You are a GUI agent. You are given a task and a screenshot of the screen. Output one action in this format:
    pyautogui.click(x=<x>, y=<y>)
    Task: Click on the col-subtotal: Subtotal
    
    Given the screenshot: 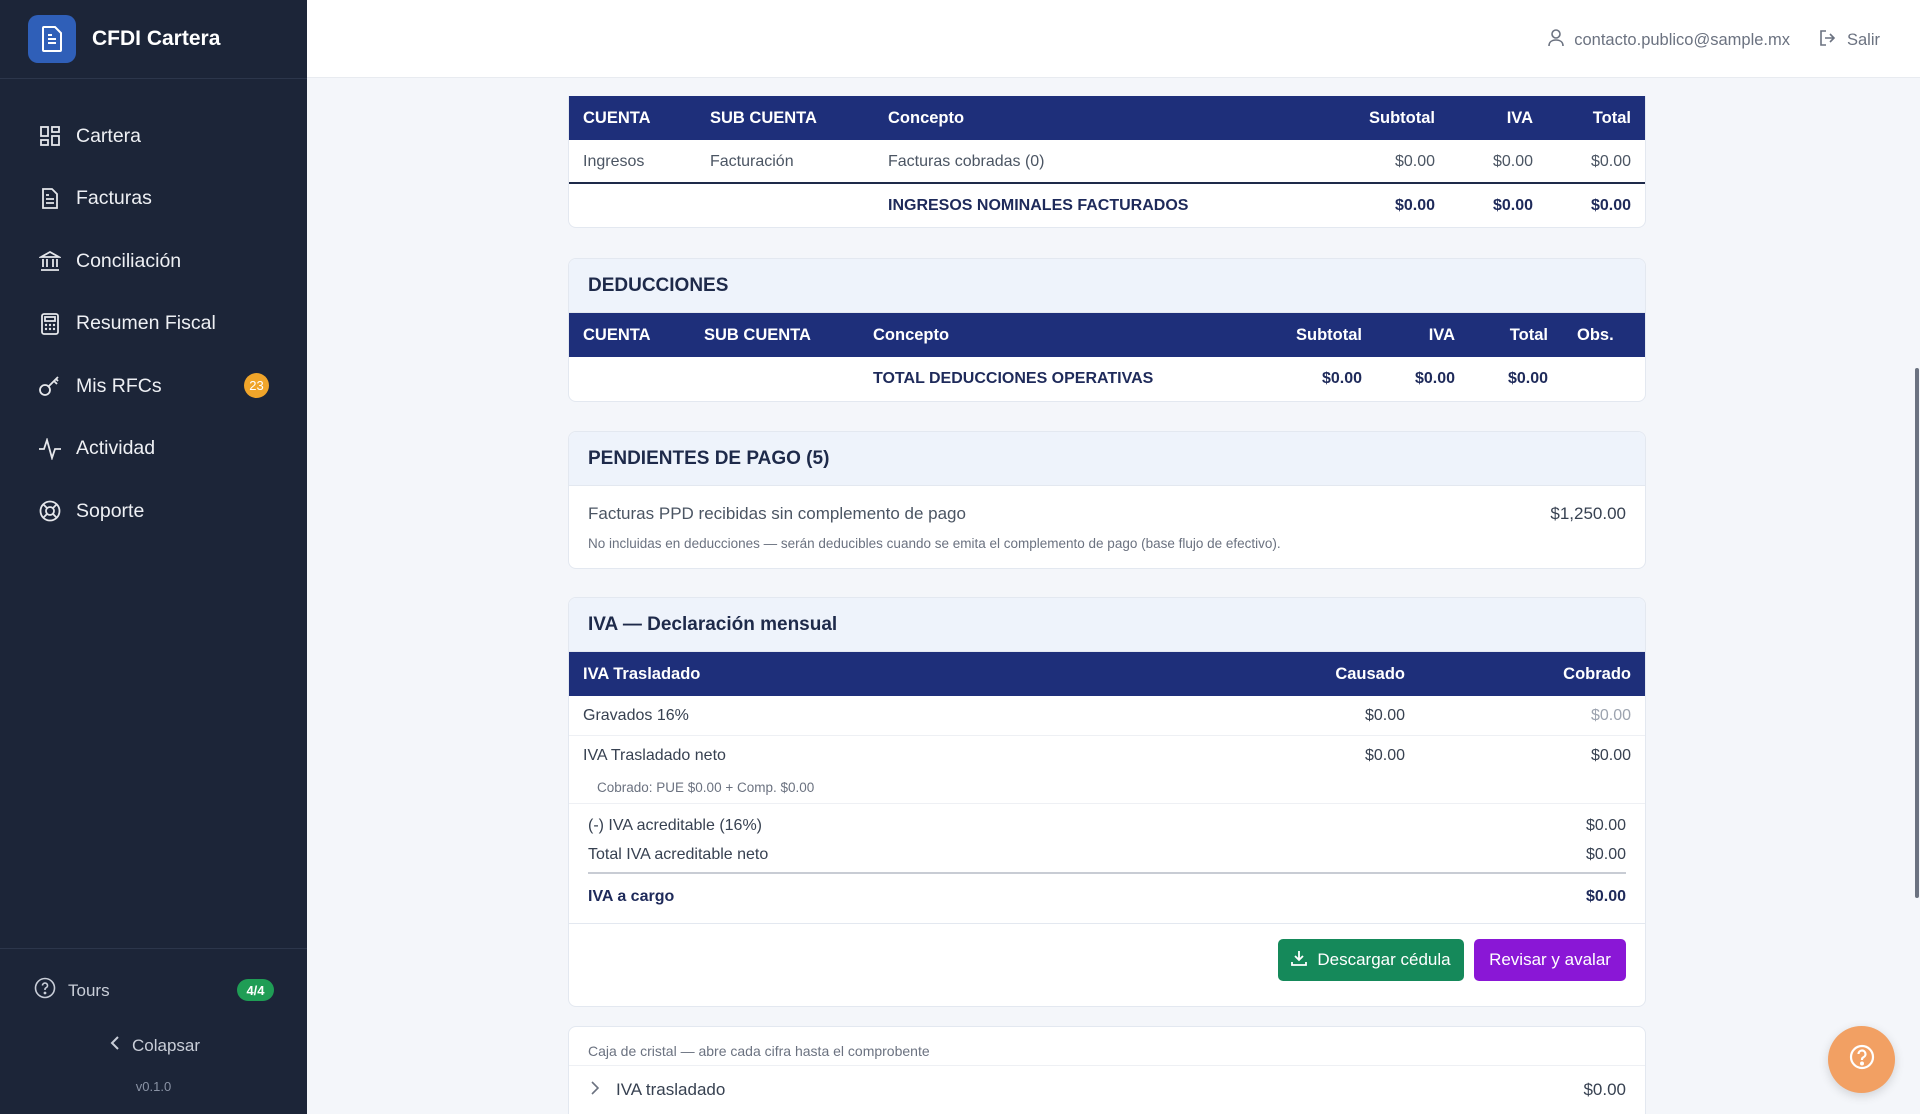 What is the action you would take?
    pyautogui.click(x=1329, y=335)
    